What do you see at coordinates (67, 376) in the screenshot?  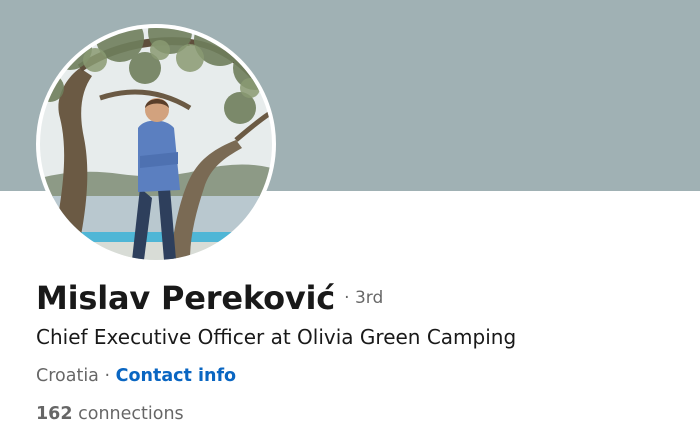 I see `location-text: Croatia` at bounding box center [67, 376].